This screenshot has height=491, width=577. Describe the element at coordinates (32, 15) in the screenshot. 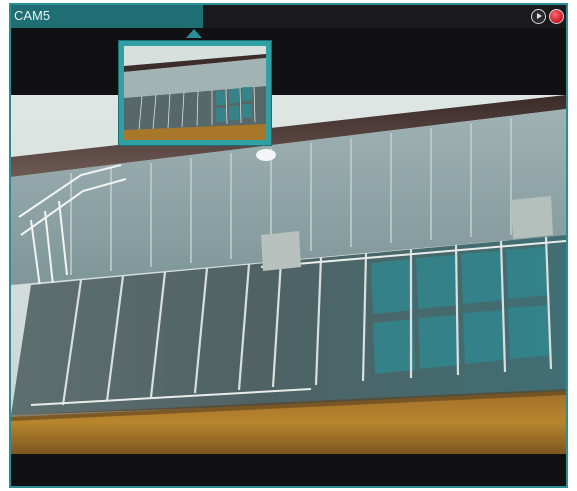

I see `camera-title: CAM5` at that location.